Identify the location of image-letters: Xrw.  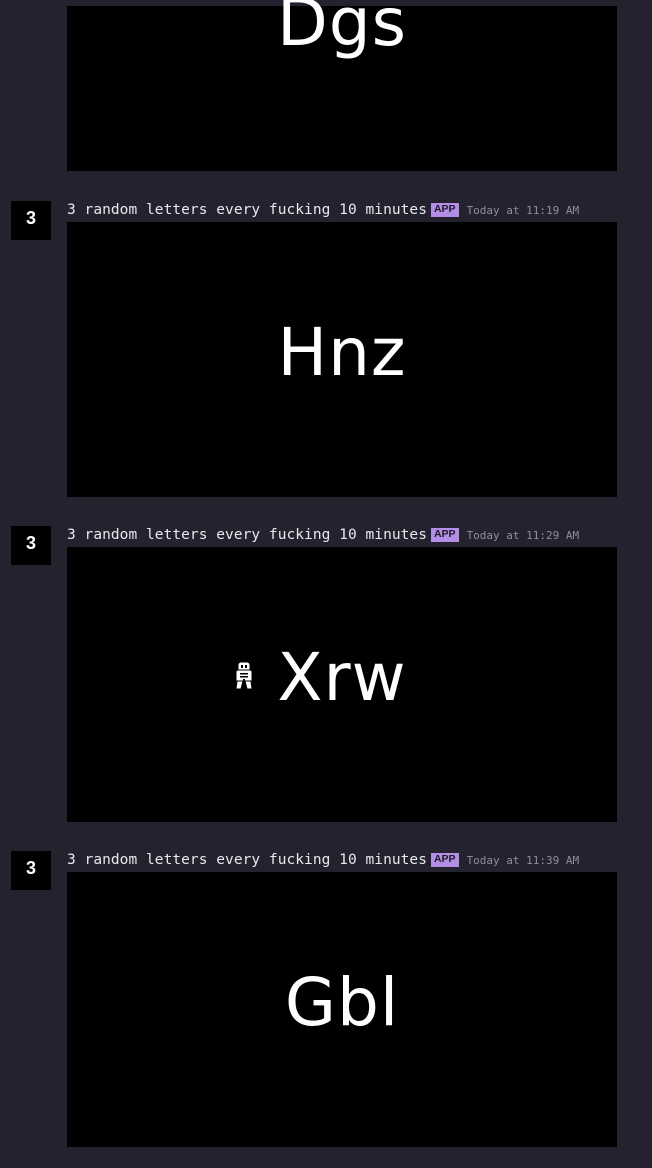
(342, 677).